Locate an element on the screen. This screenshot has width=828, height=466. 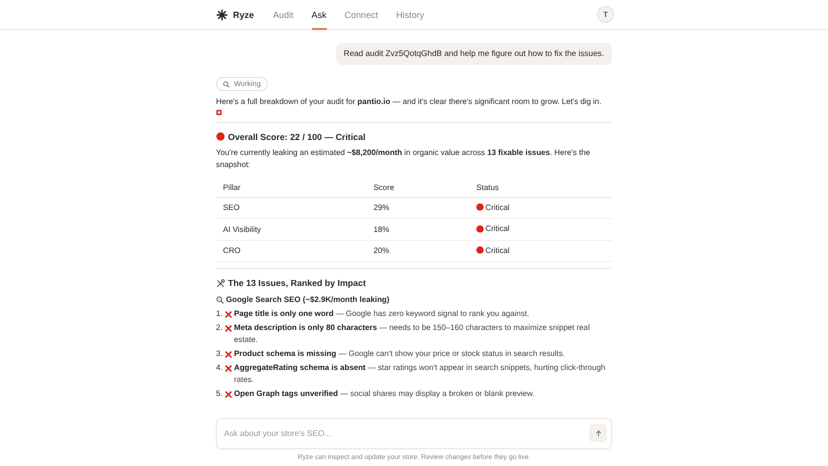
nav-tab: Connect is located at coordinates (361, 15).